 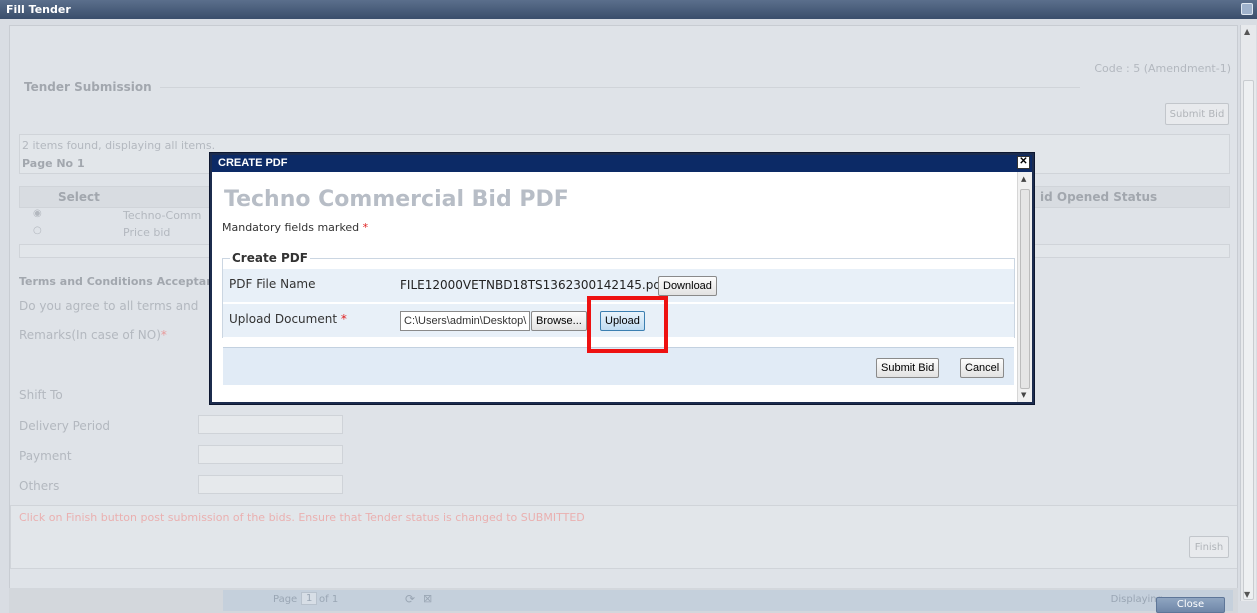 I want to click on shift-to-label: Shift To, so click(x=41, y=395).